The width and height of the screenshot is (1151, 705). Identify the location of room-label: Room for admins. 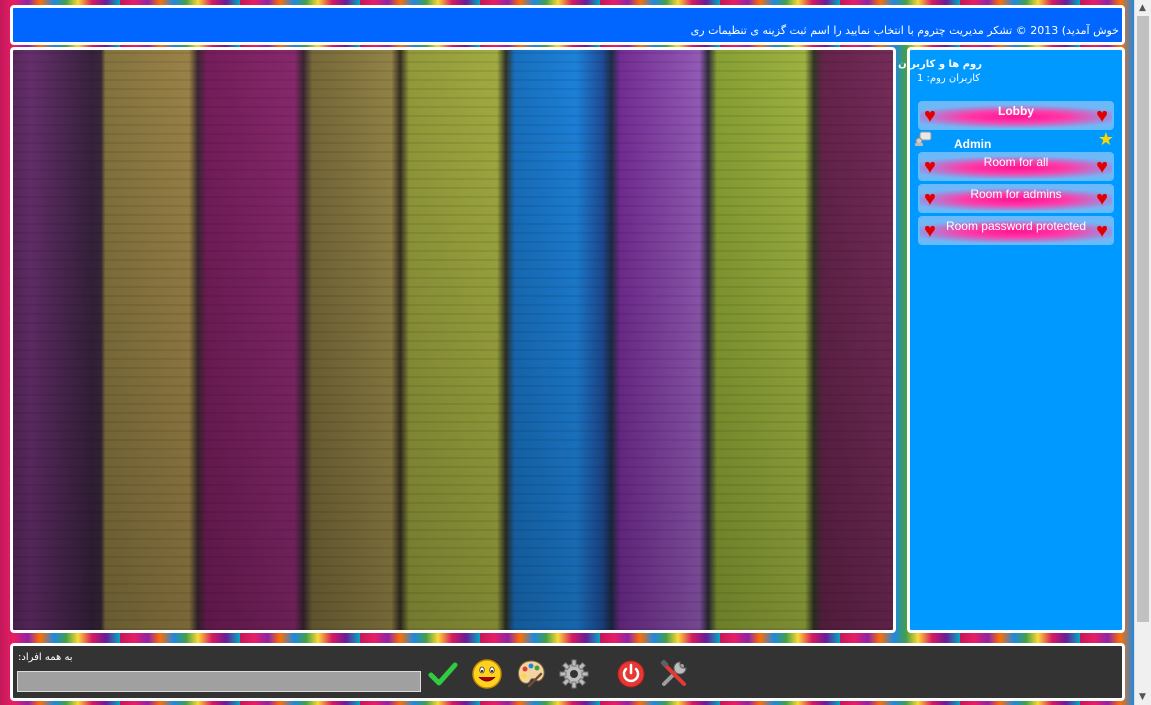
(1016, 194).